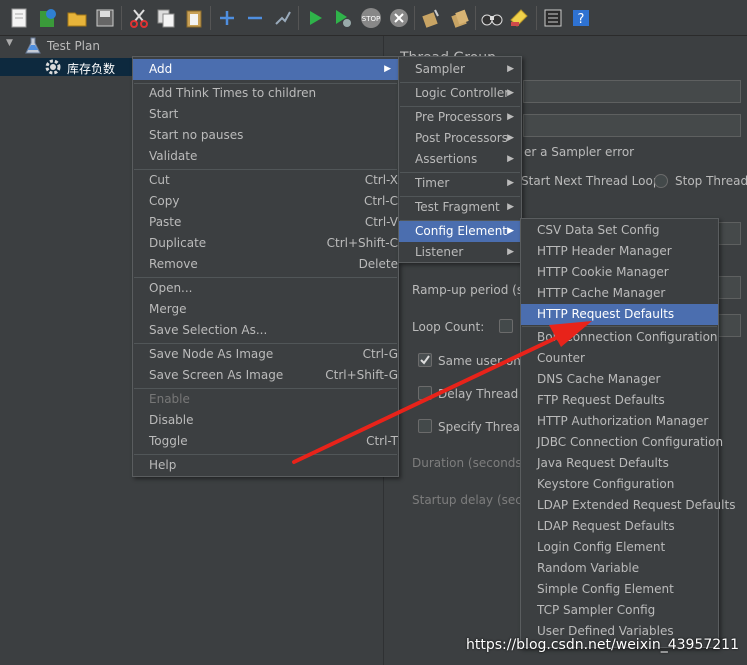 This screenshot has height=665, width=747. I want to click on arrow-head, so click(570, 334).